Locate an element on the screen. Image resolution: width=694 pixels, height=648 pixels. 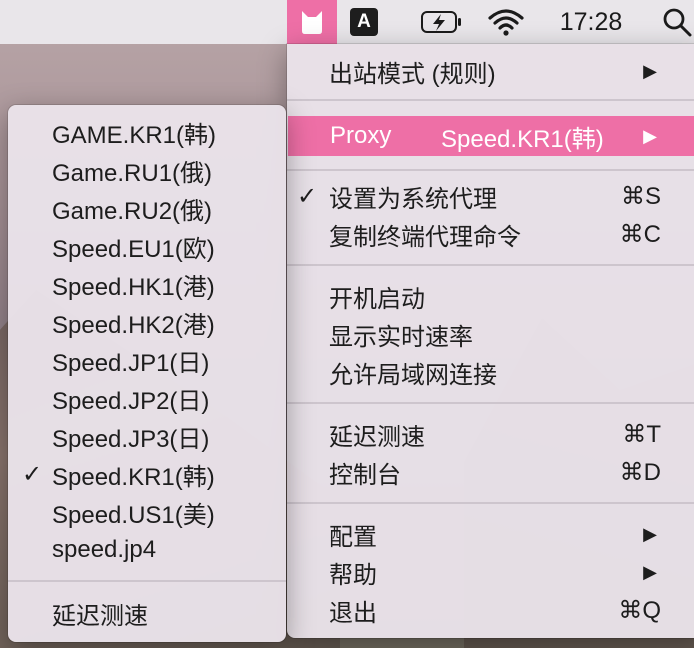
battery-glyph is located at coordinates (441, 22).